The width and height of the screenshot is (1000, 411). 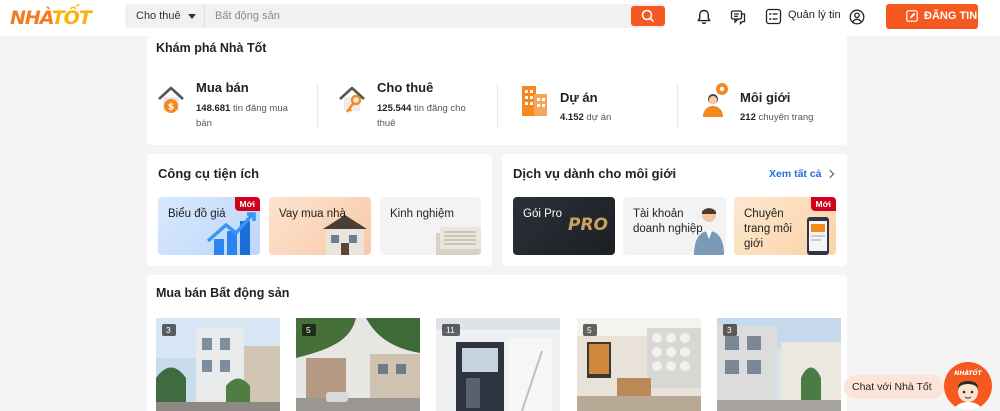 What do you see at coordinates (352, 99) in the screenshot?
I see `house-key-icon` at bounding box center [352, 99].